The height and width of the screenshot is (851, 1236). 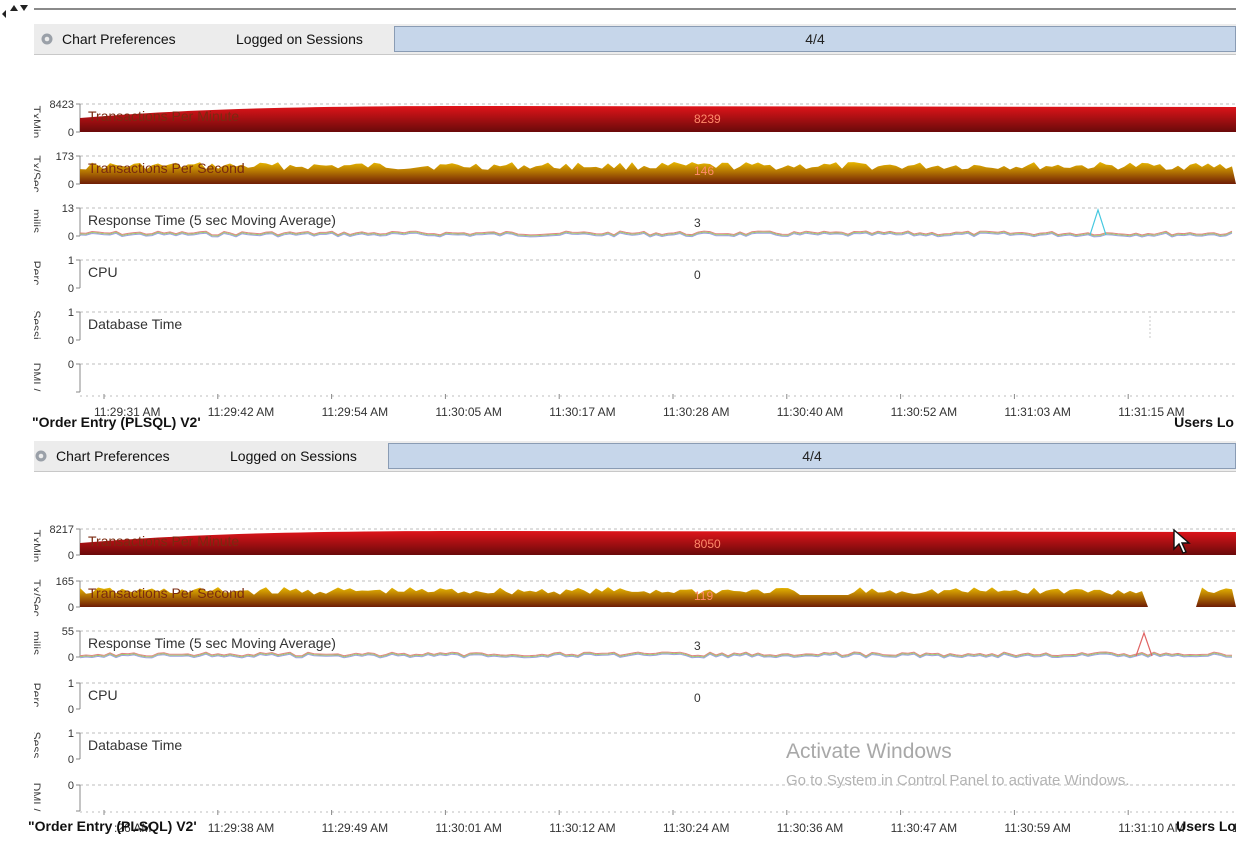 What do you see at coordinates (869, 751) in the screenshot?
I see `activate-windows-title: Activate Windows` at bounding box center [869, 751].